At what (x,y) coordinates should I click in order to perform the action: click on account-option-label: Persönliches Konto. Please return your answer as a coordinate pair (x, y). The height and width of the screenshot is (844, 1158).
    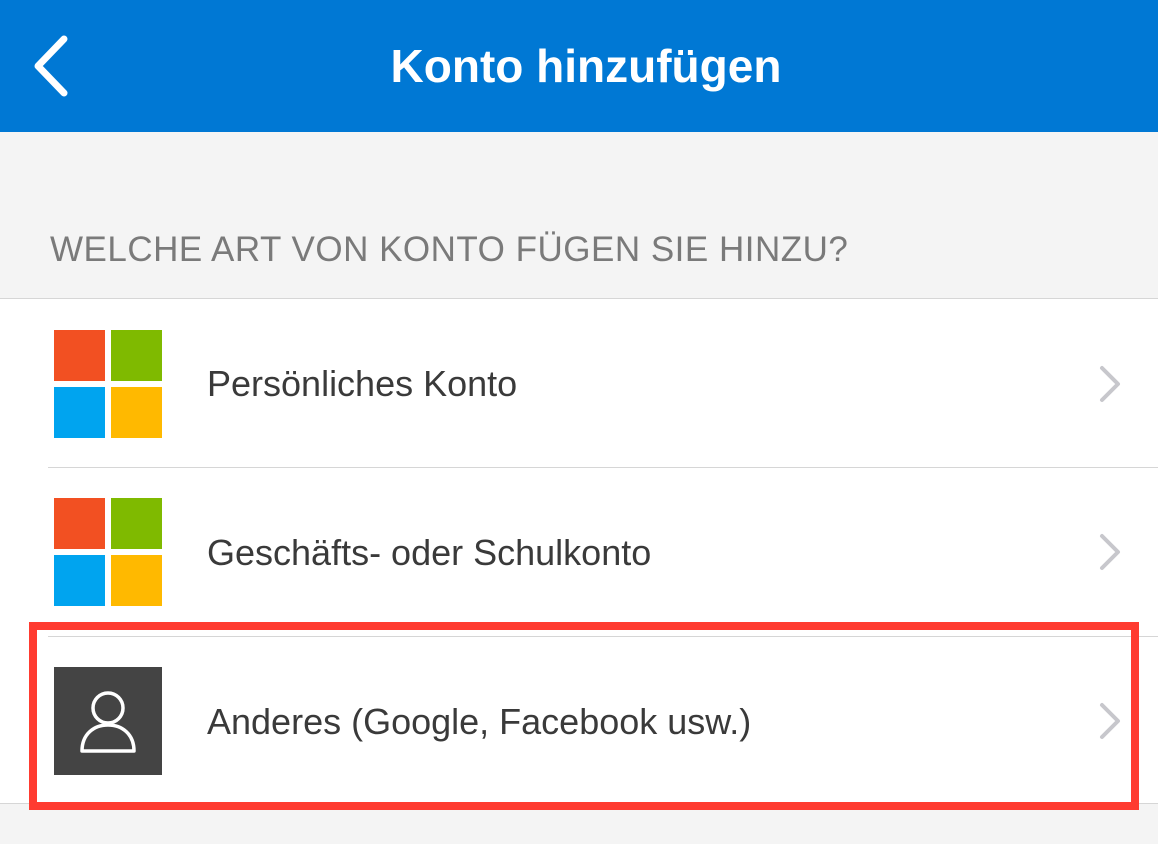
    Looking at the image, I should click on (362, 383).